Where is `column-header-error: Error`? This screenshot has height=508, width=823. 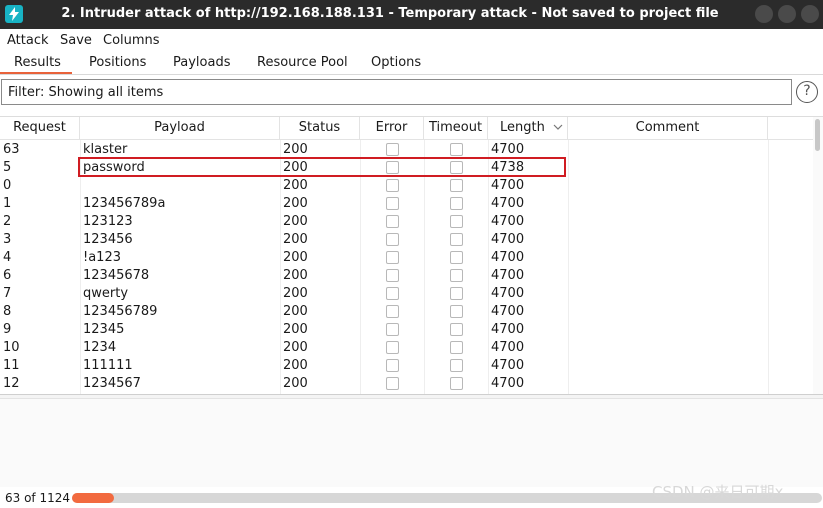
column-header-error: Error is located at coordinates (392, 128).